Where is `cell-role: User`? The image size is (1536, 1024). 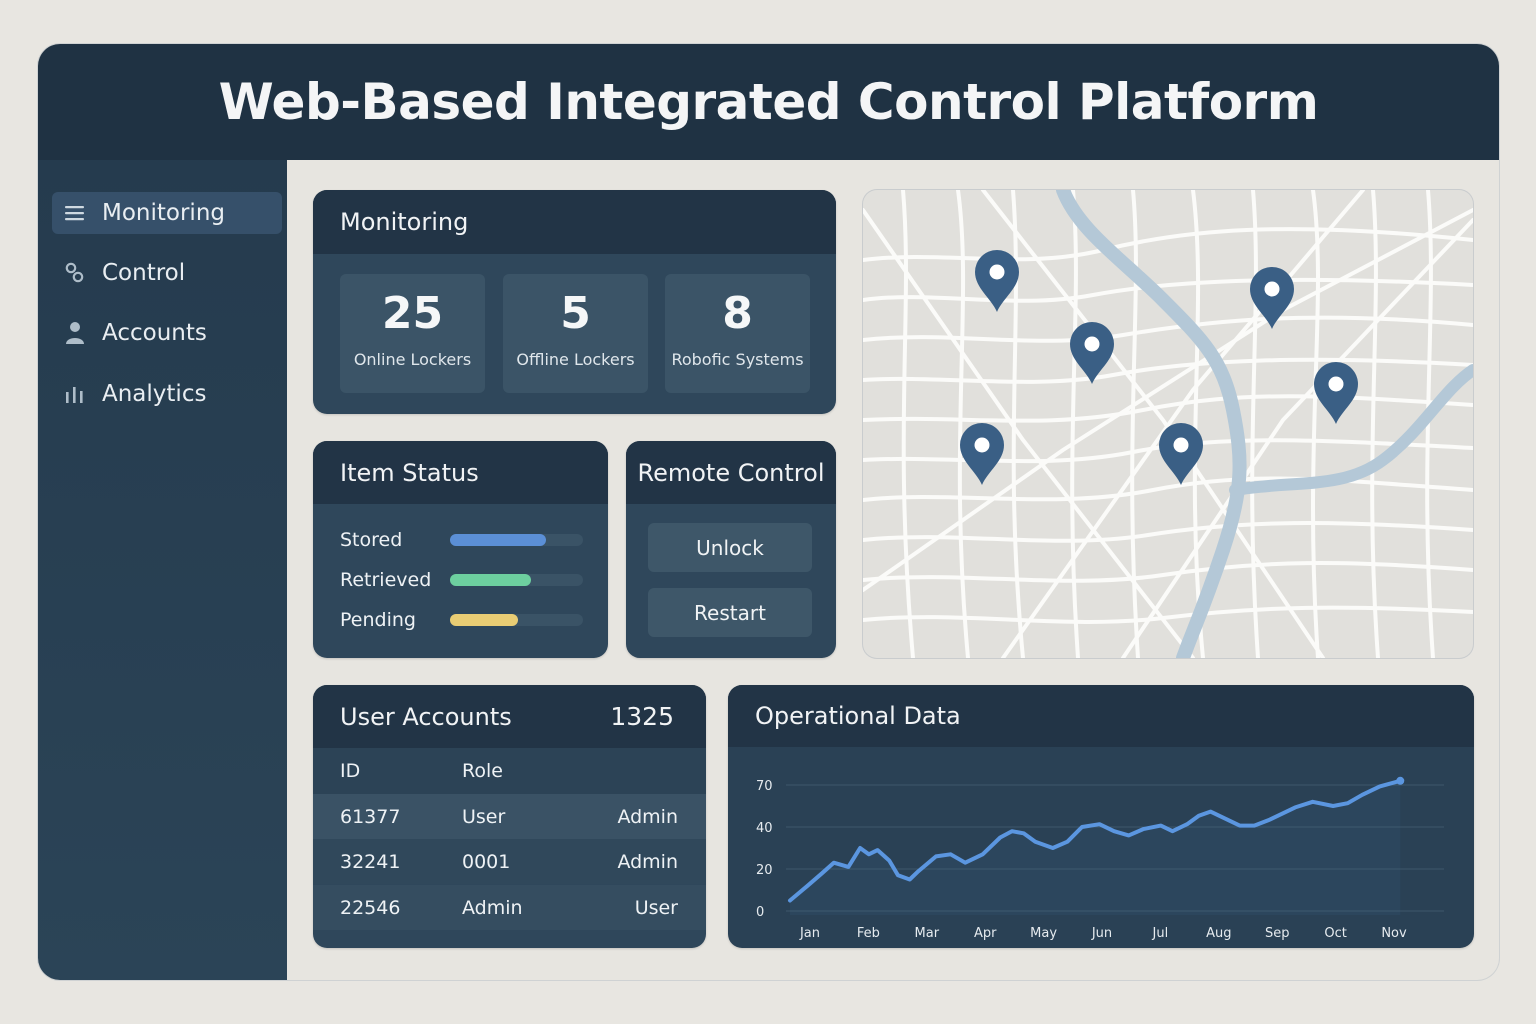
cell-role: User is located at coordinates (484, 816).